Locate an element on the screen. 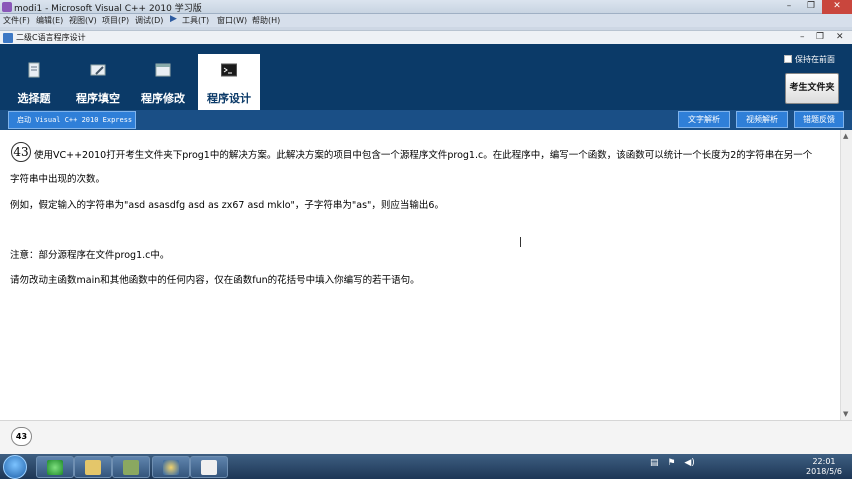  video-analysis-button: 视频解析 is located at coordinates (762, 119).